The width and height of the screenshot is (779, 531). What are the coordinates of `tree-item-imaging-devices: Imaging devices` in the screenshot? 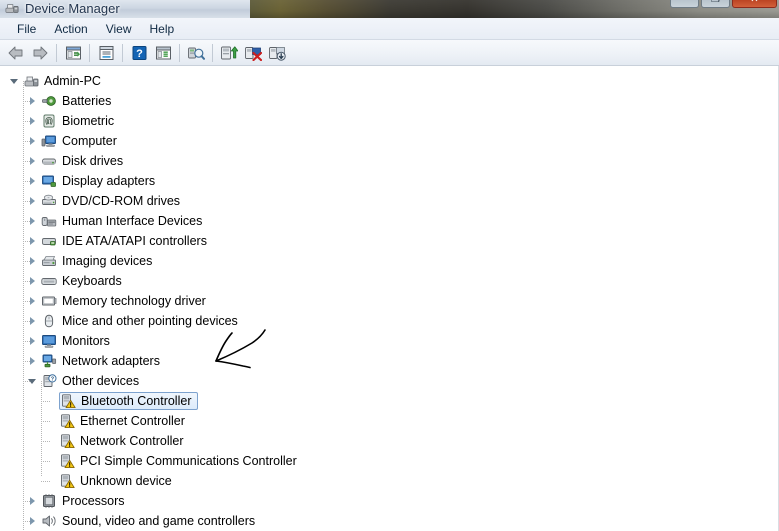 It's located at (389, 261).